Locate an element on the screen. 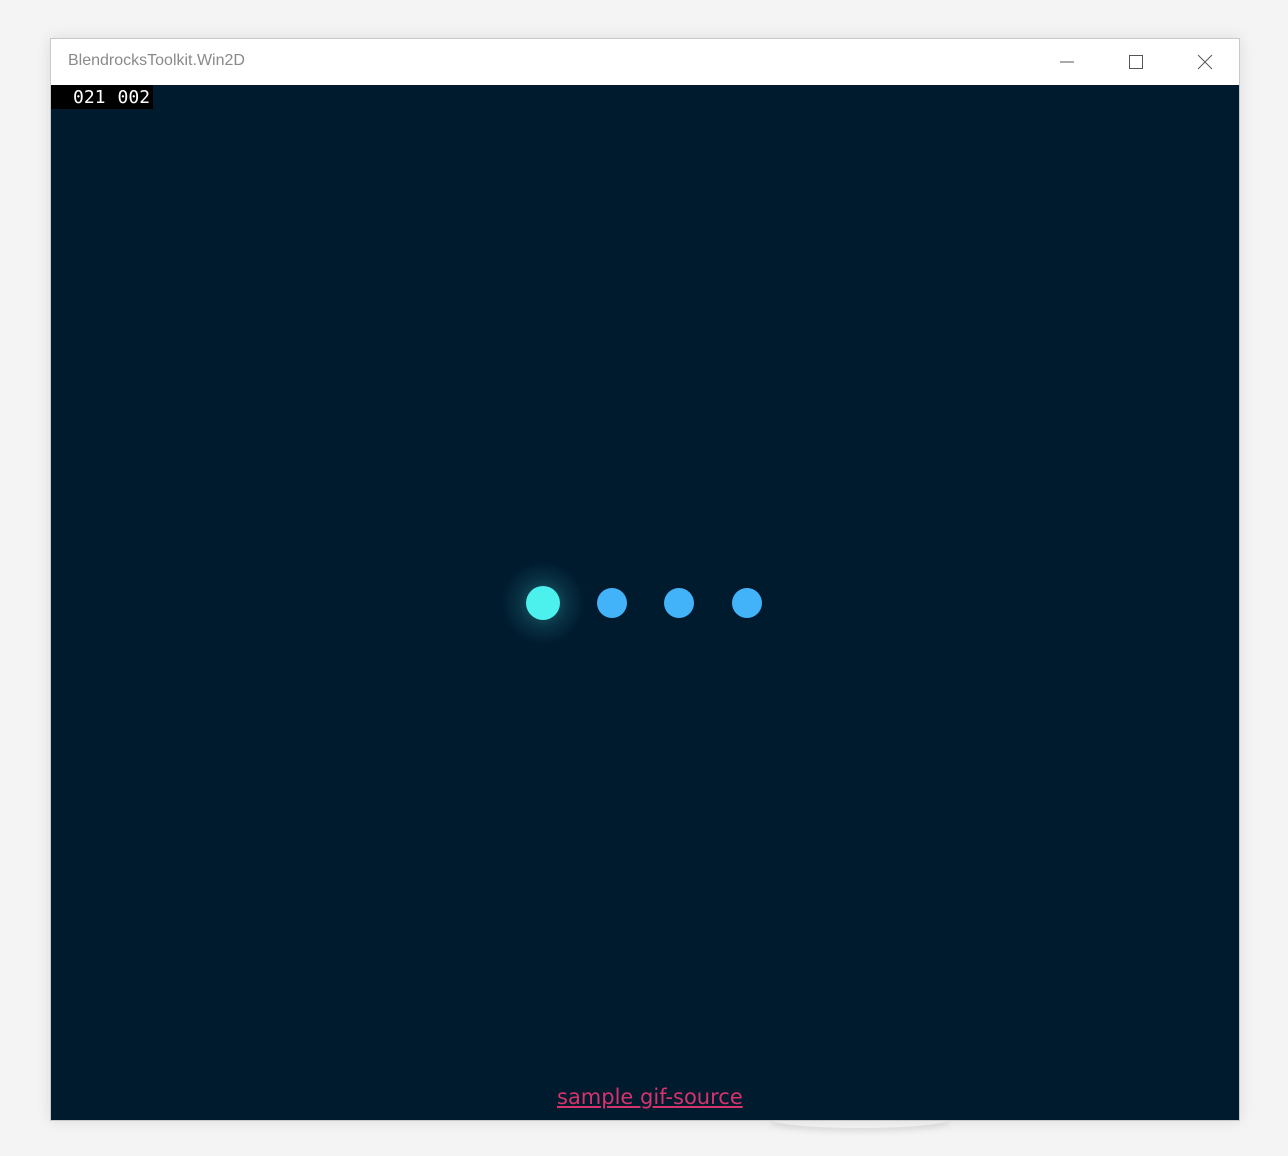 This screenshot has width=1288, height=1156. minimize-icon is located at coordinates (1067, 62).